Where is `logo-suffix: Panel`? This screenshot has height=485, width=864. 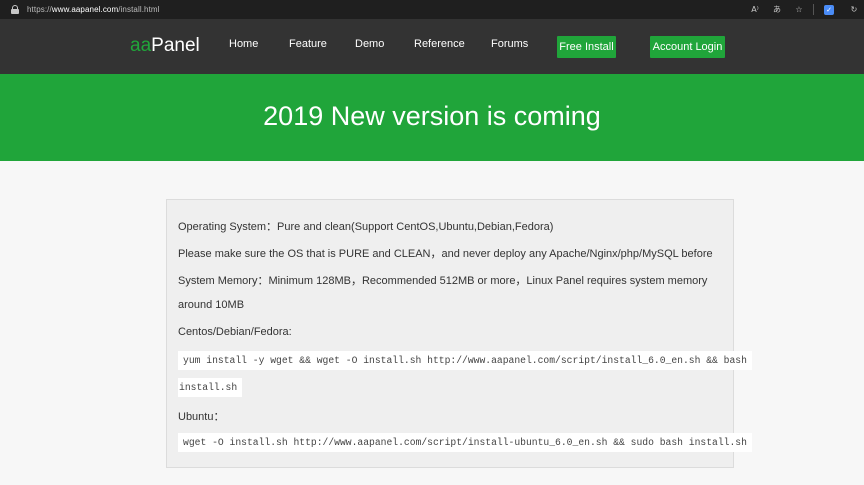 logo-suffix: Panel is located at coordinates (175, 45).